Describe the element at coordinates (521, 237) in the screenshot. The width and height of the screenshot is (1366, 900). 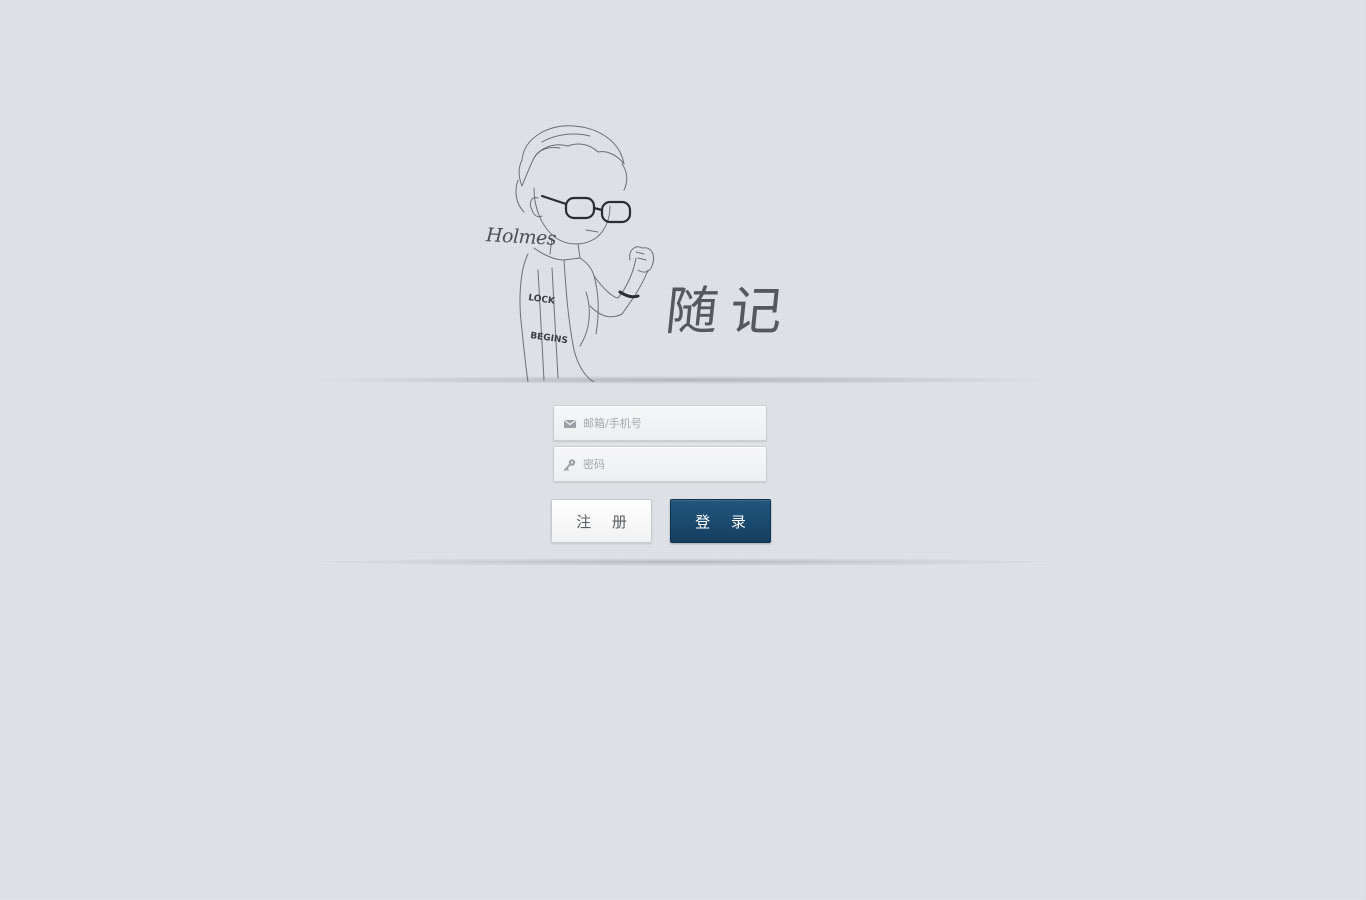
I see `signature-text: Holmes` at that location.